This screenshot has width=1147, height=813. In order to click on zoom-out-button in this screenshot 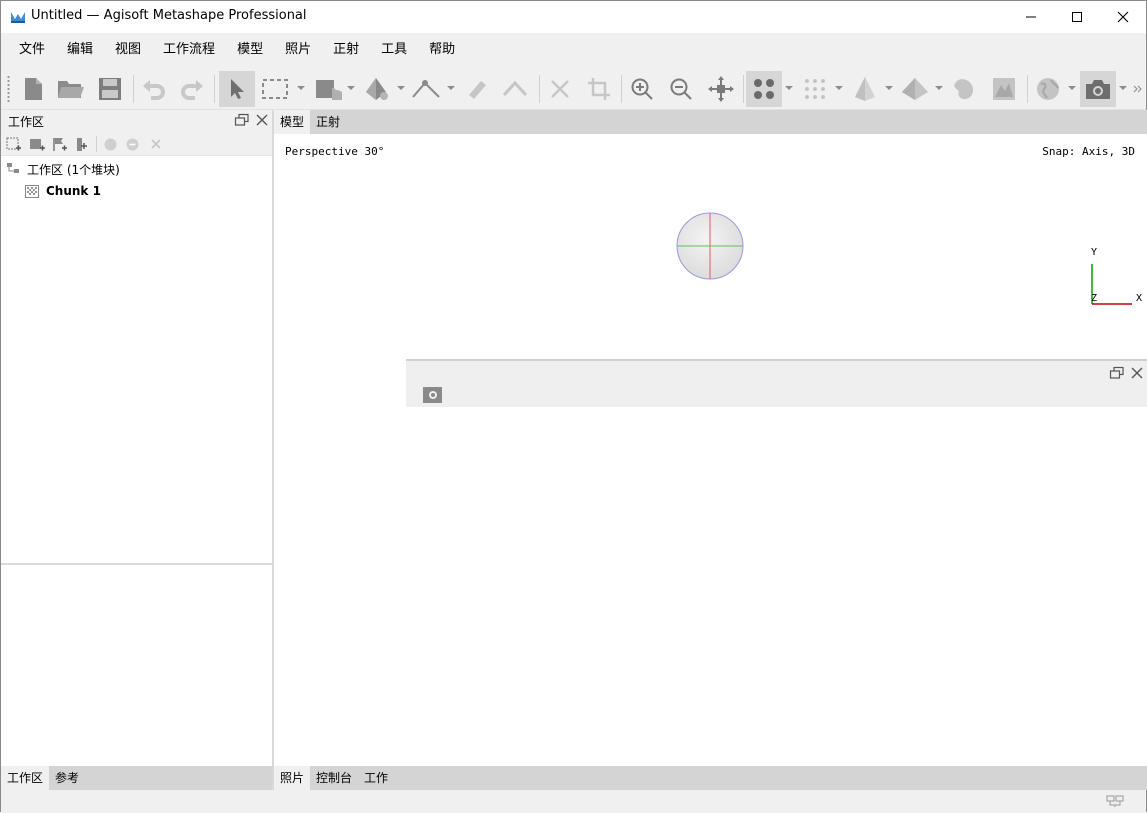, I will do `click(681, 89)`.